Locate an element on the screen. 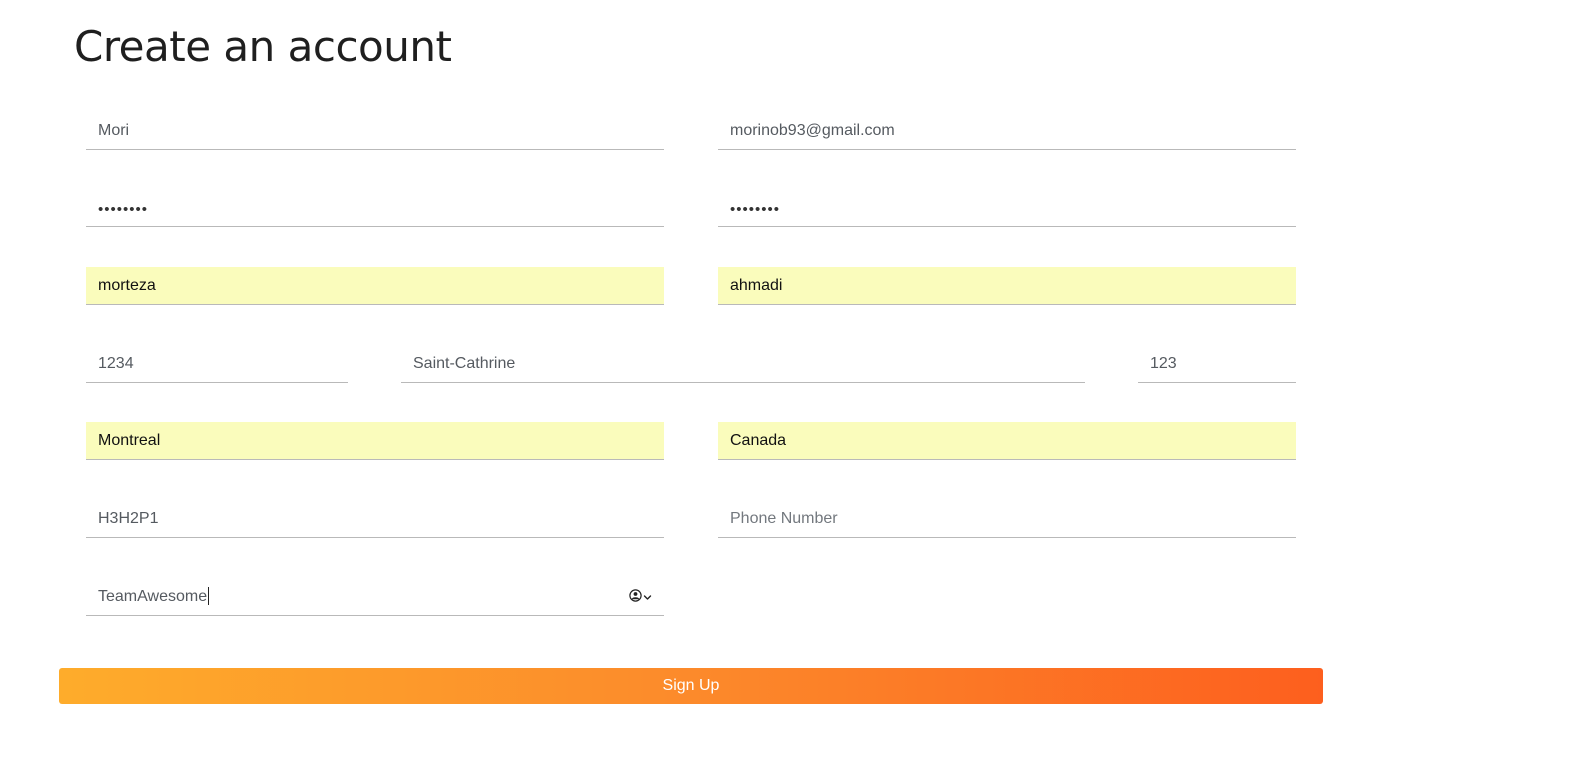 The width and height of the screenshot is (1575, 777). chevron-down-icon is located at coordinates (647, 598).